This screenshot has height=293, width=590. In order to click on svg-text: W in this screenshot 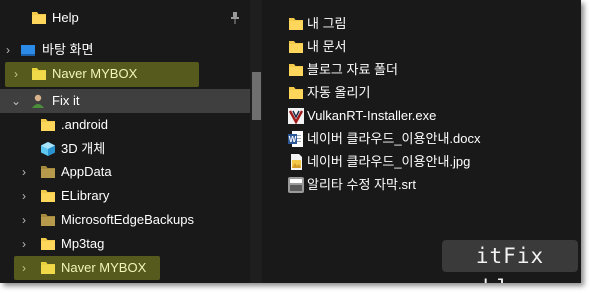, I will do `click(293, 139)`.